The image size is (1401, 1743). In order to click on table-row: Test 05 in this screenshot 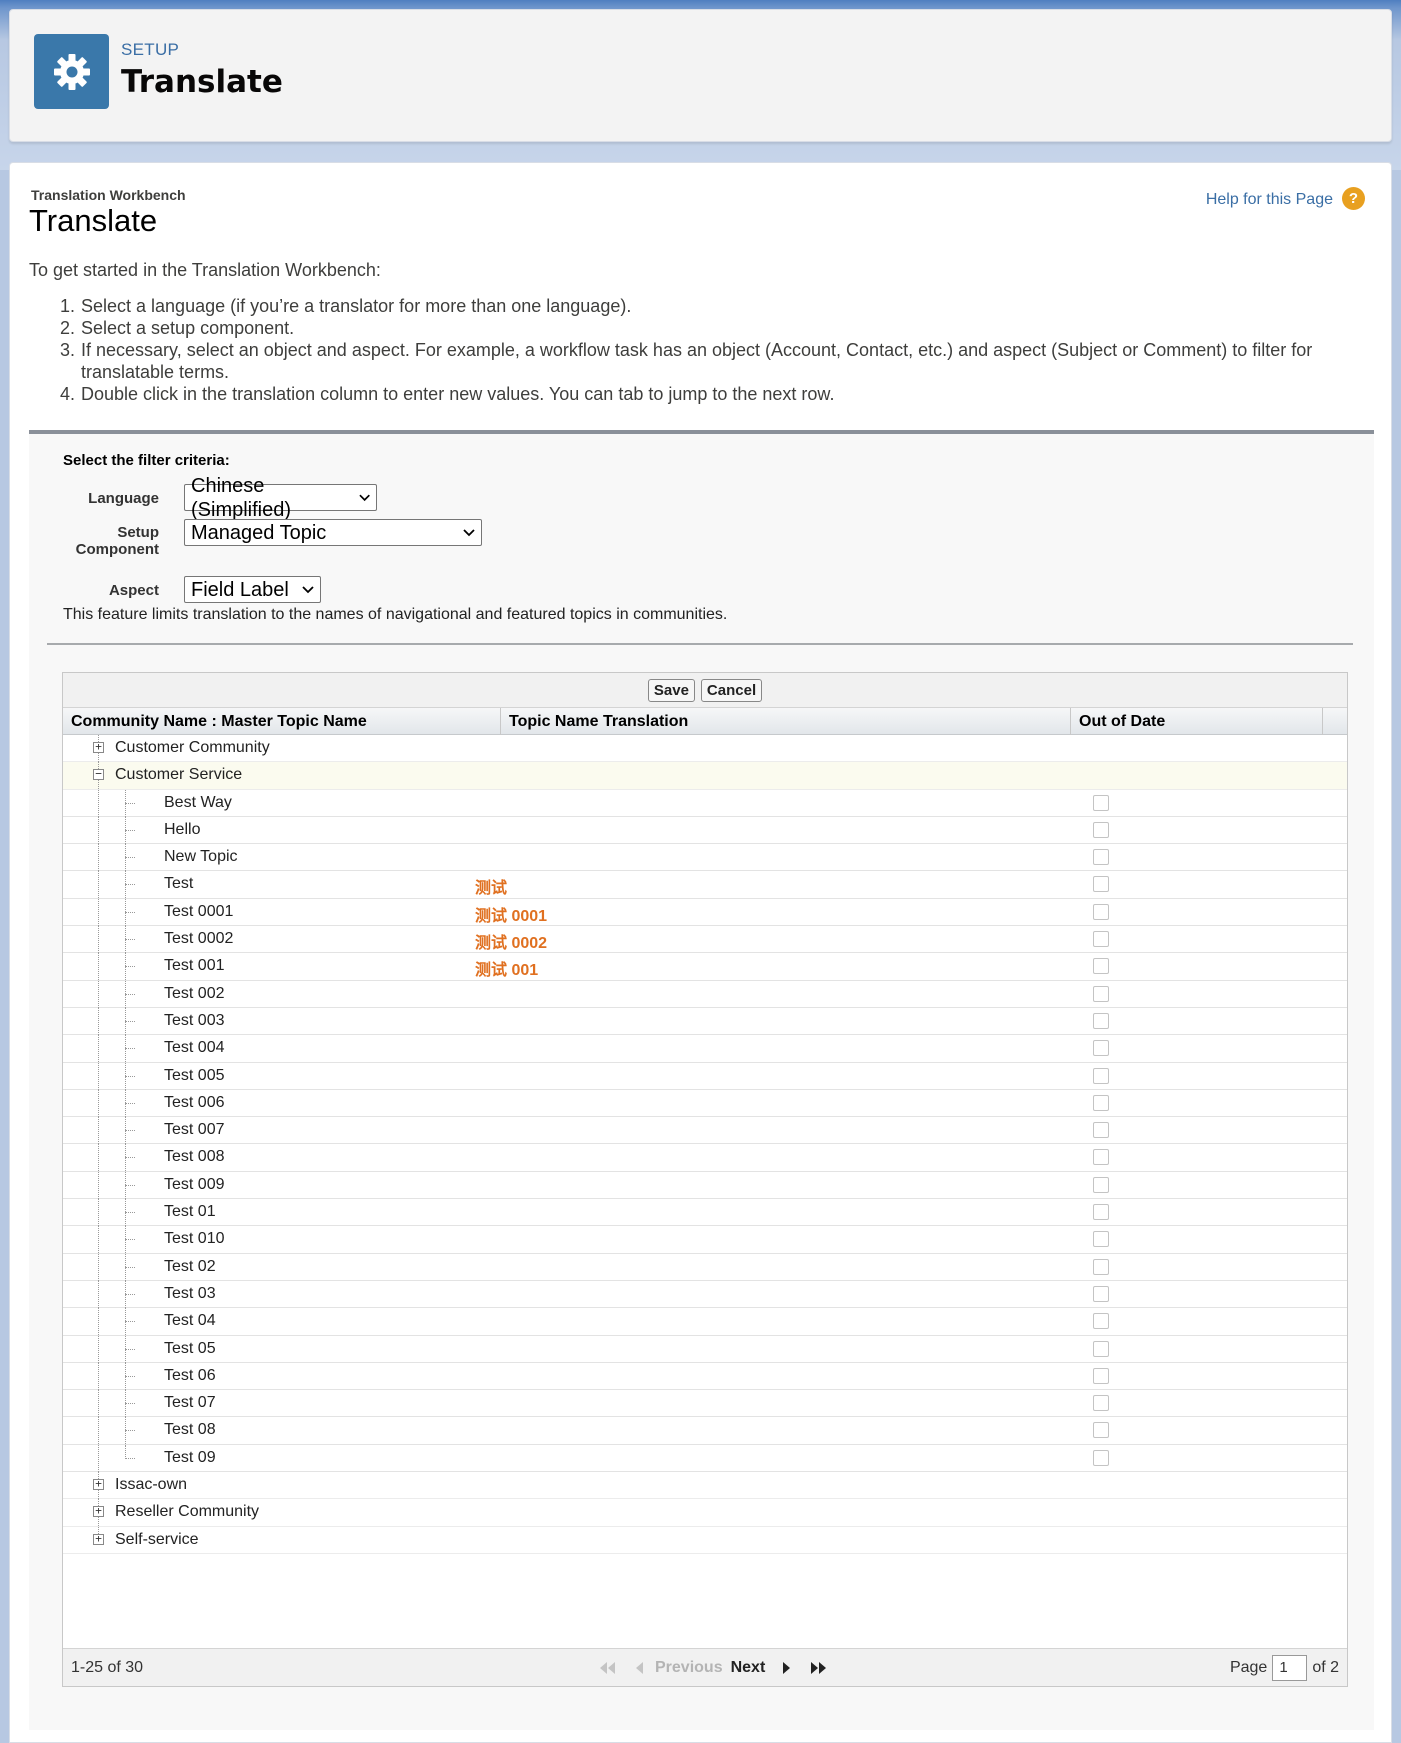, I will do `click(705, 1349)`.